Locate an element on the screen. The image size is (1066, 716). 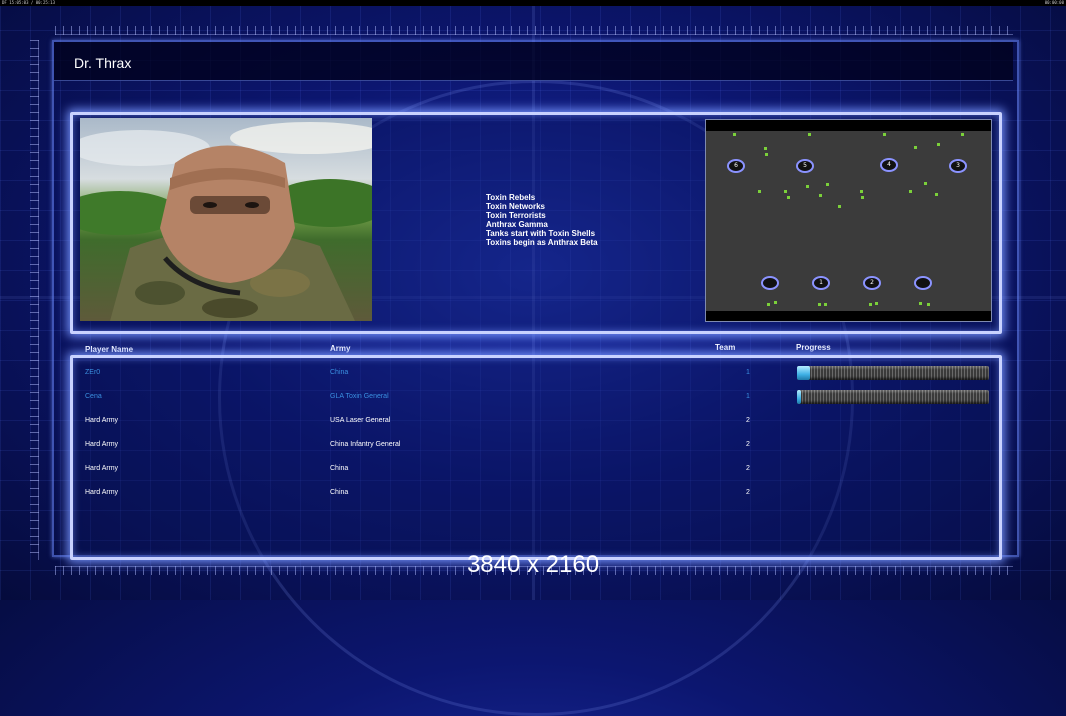
header-progress: Progress is located at coordinates (813, 347).